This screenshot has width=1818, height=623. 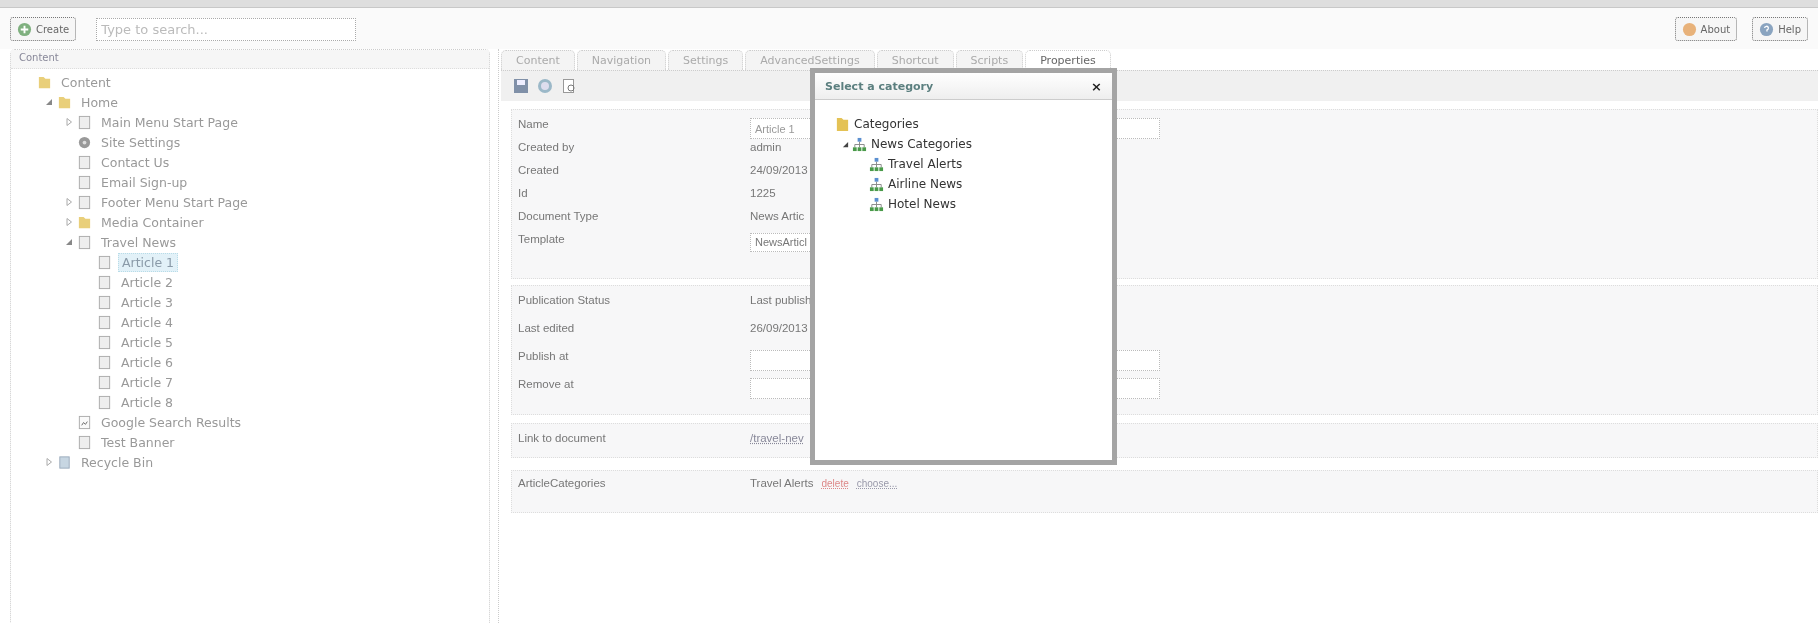 What do you see at coordinates (779, 328) in the screenshot?
I see `field-value: 26/09/2013` at bounding box center [779, 328].